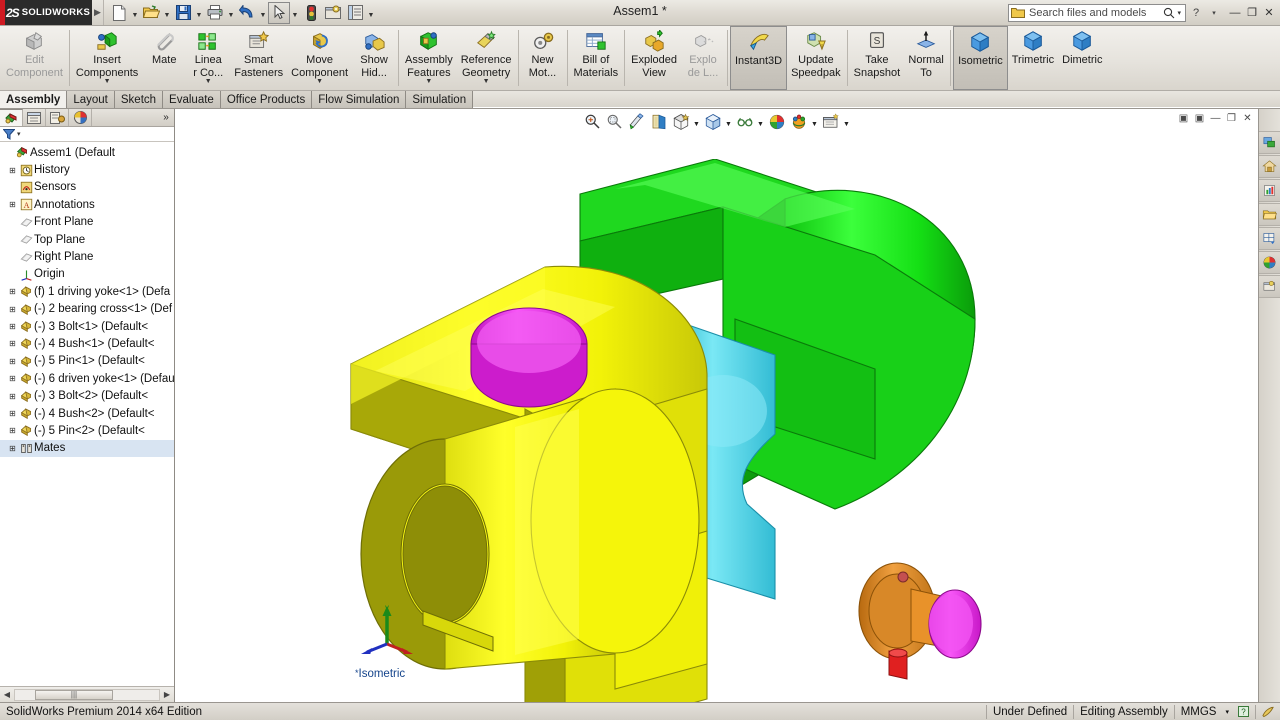  Describe the element at coordinates (87, 309) in the screenshot. I see `tree-item: ⊞ (-) 2 bearing cross<1> (Def` at that location.